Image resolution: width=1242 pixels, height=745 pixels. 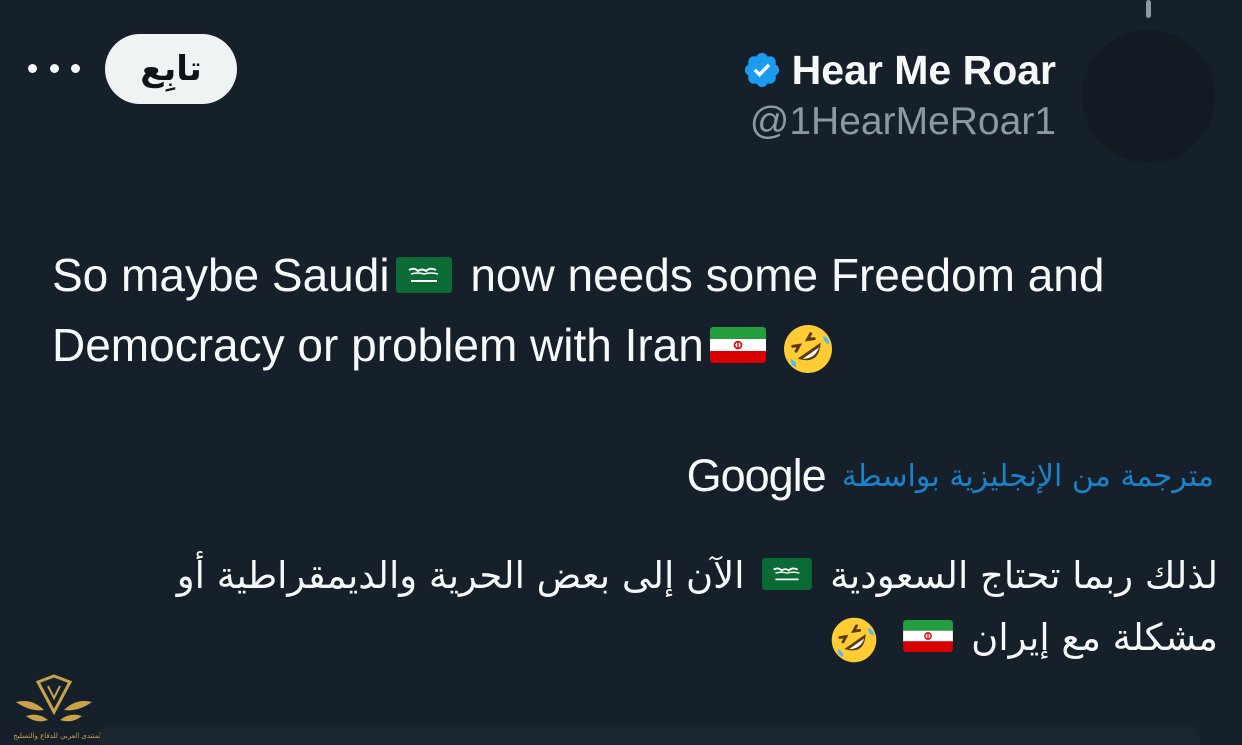 I want to click on avatar, so click(x=1148, y=96).